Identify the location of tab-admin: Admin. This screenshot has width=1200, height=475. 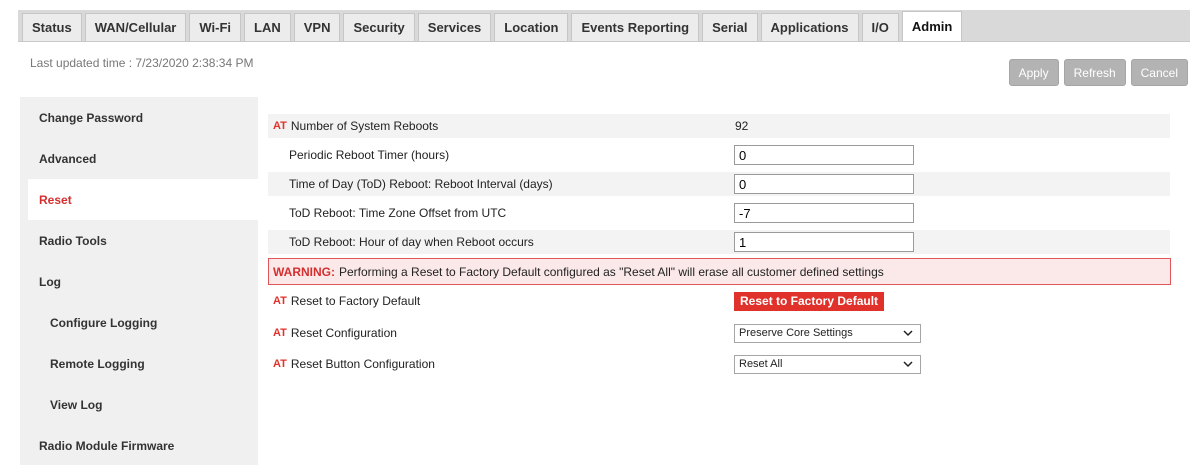
(932, 26).